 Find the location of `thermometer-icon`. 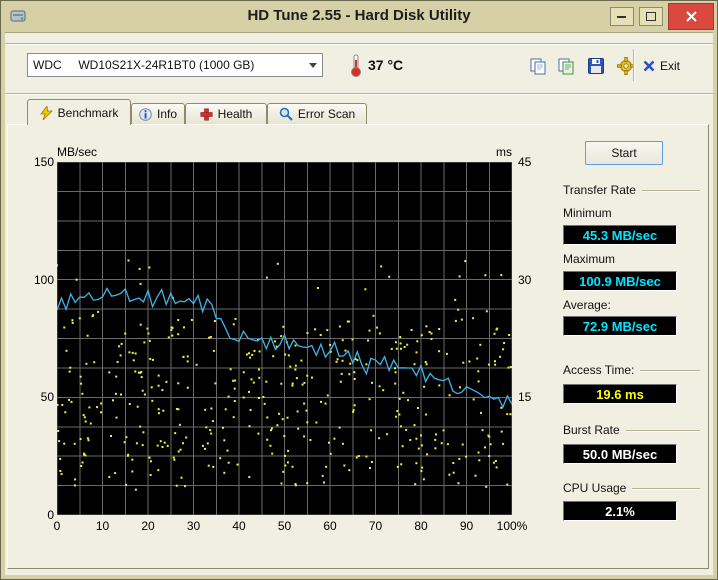

thermometer-icon is located at coordinates (356, 65).